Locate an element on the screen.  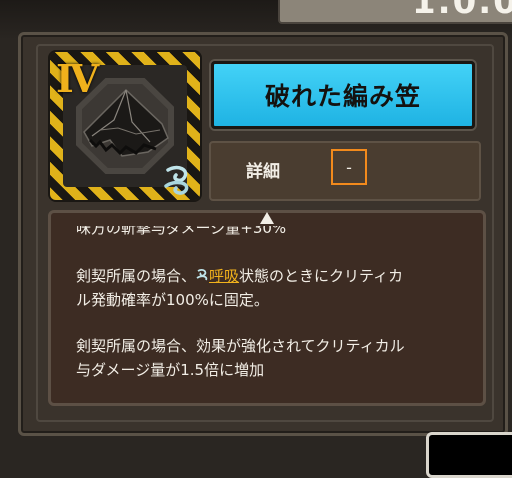
details-value: - is located at coordinates (349, 167).